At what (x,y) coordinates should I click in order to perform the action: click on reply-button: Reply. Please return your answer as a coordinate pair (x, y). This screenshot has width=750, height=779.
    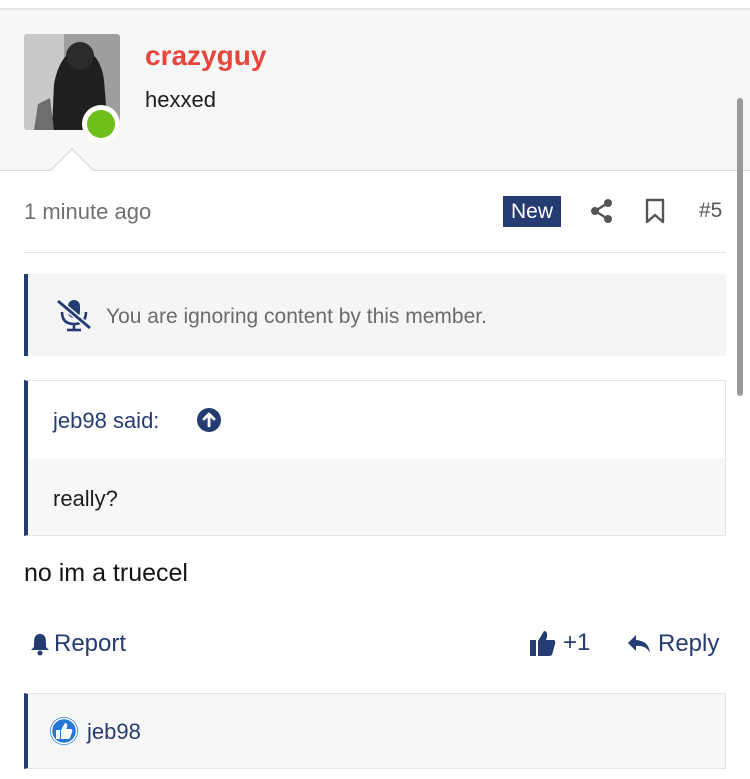
    Looking at the image, I should click on (672, 644).